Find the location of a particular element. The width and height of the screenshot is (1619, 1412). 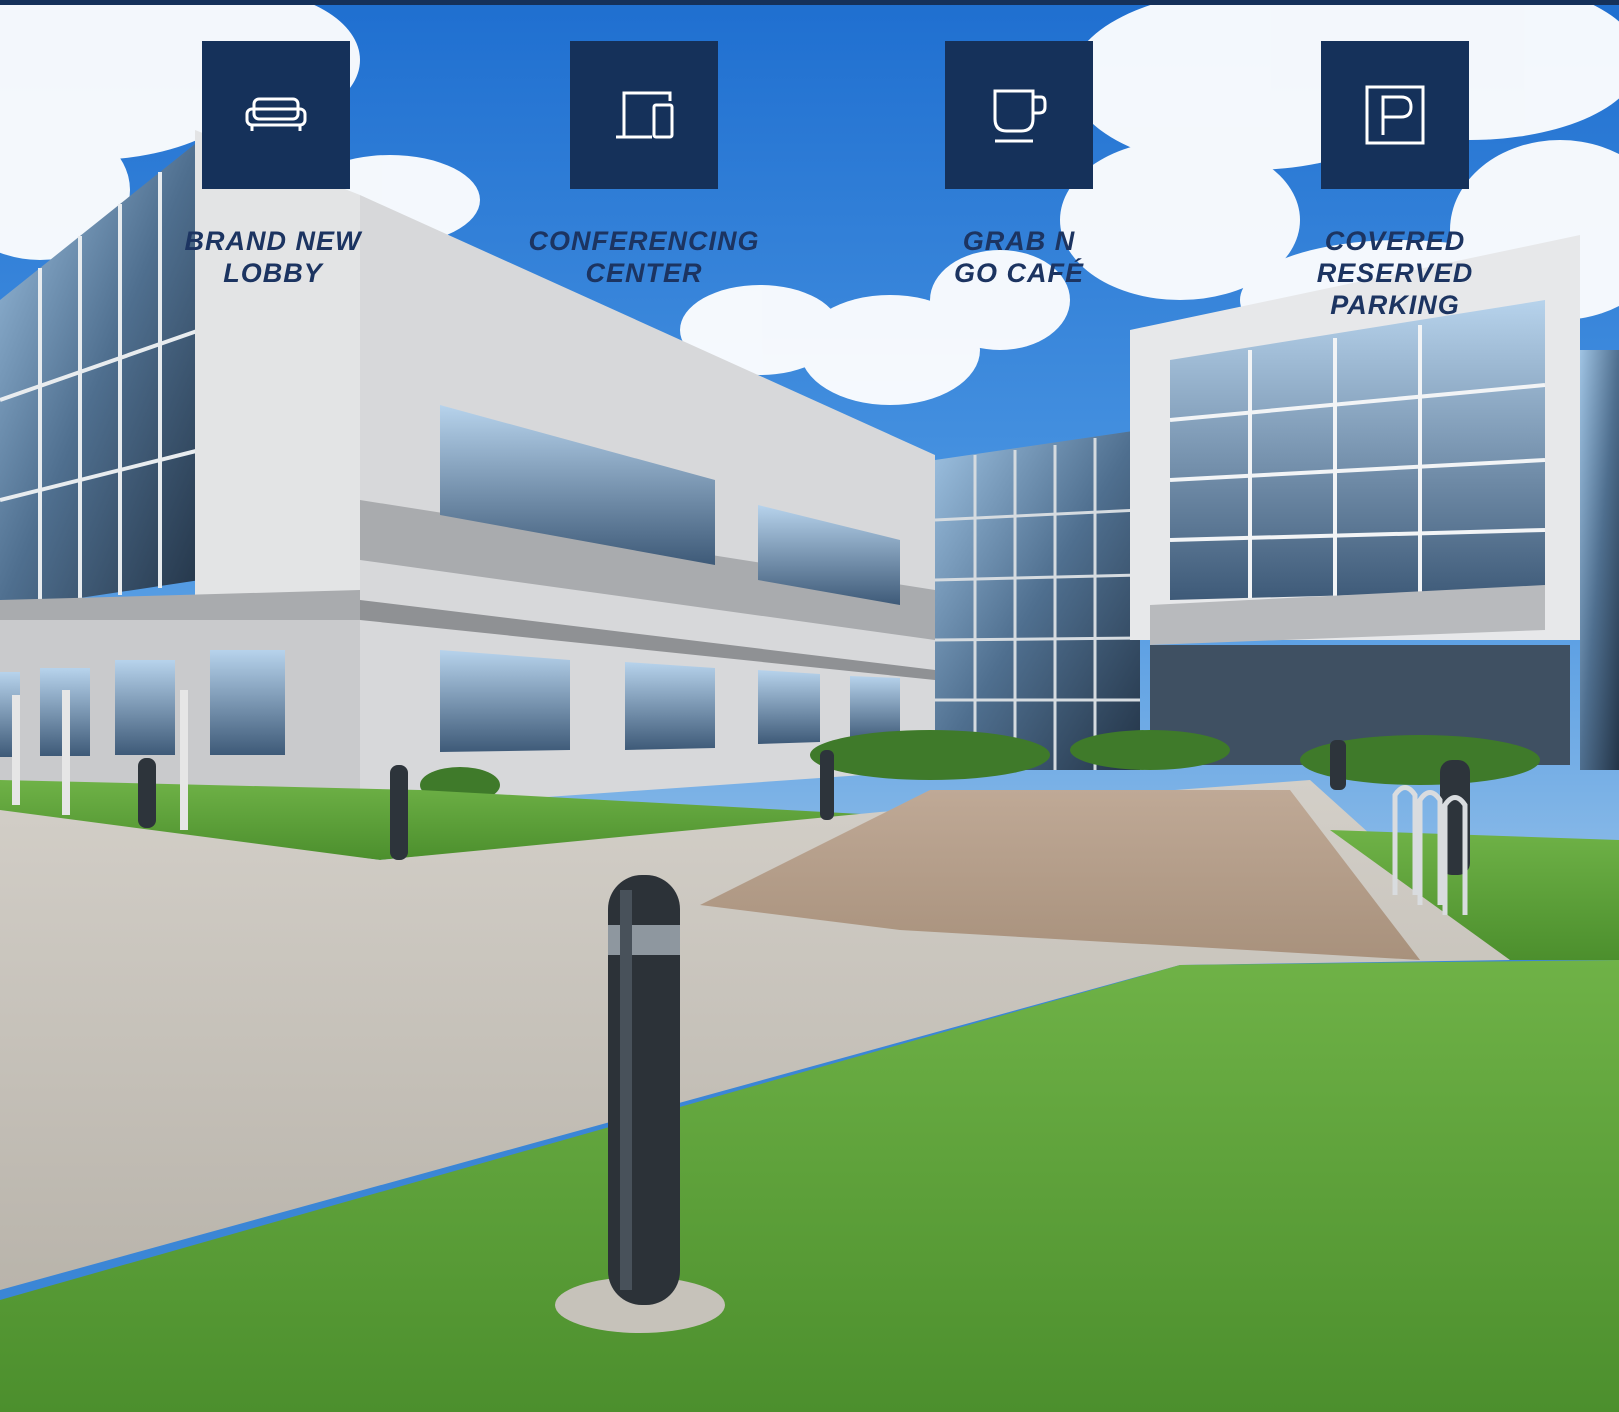

amenity-label-conferencing: CONFERENCING CENTER is located at coordinates (644, 257).